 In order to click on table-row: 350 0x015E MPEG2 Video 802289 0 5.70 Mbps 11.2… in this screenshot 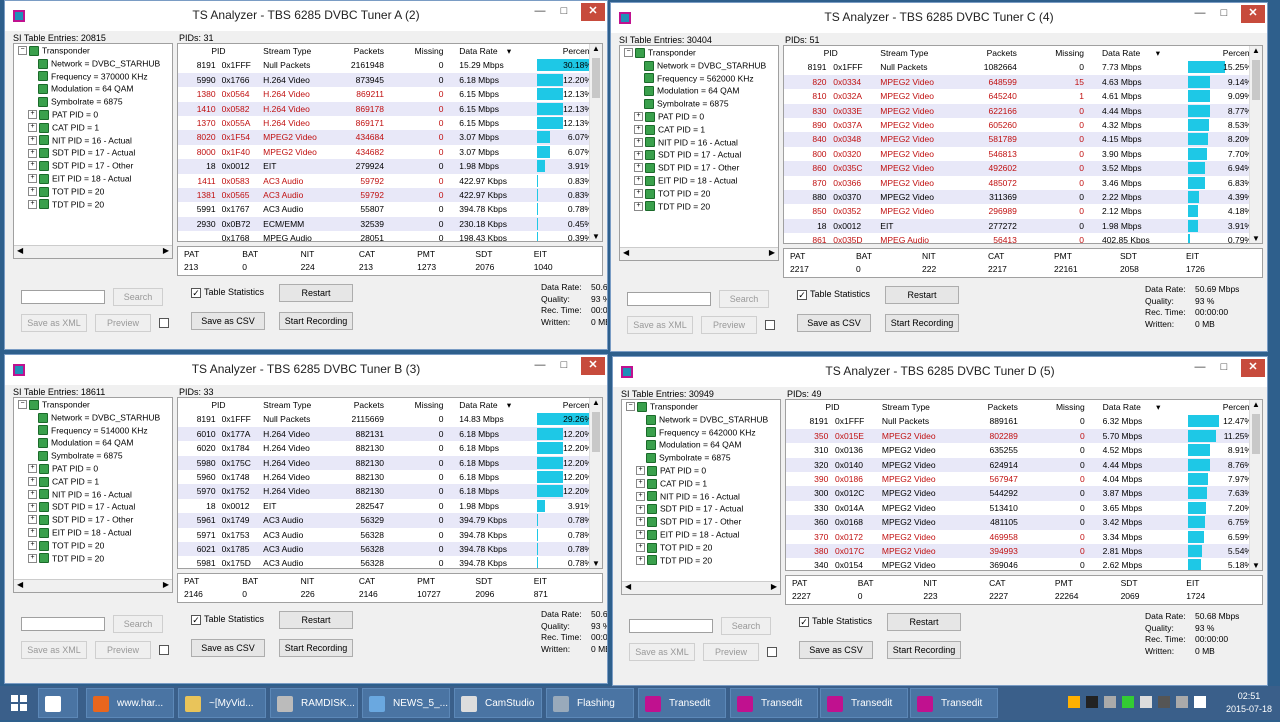, I will do `click(1024, 436)`.